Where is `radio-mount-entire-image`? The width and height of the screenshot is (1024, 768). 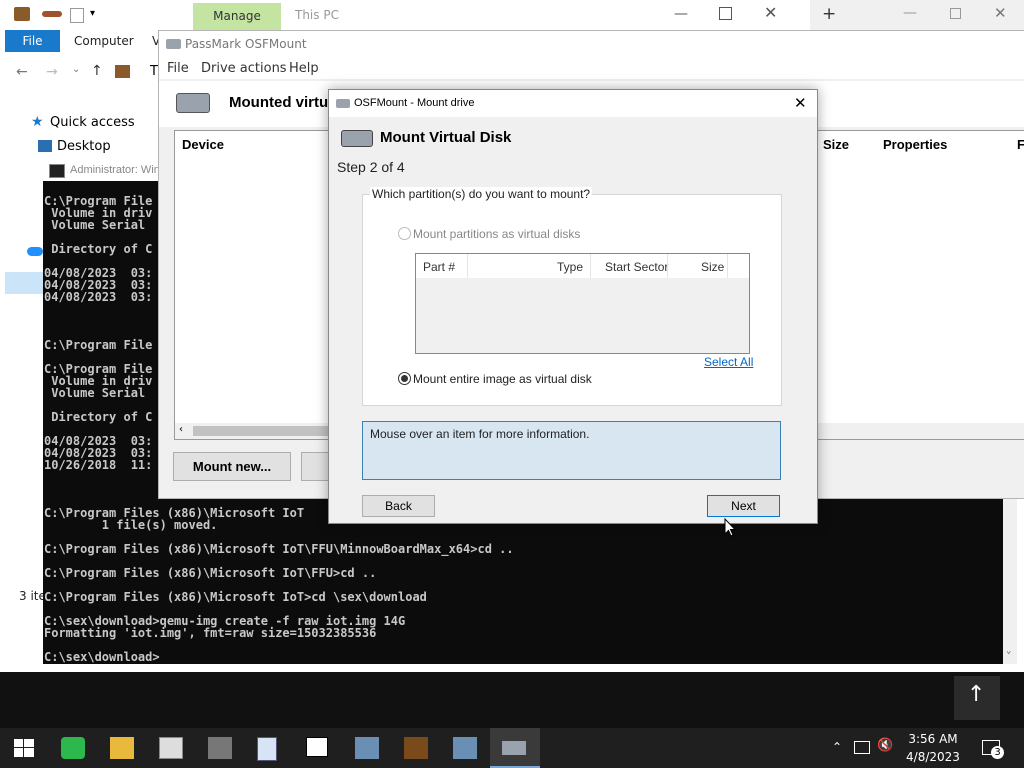 radio-mount-entire-image is located at coordinates (404, 378).